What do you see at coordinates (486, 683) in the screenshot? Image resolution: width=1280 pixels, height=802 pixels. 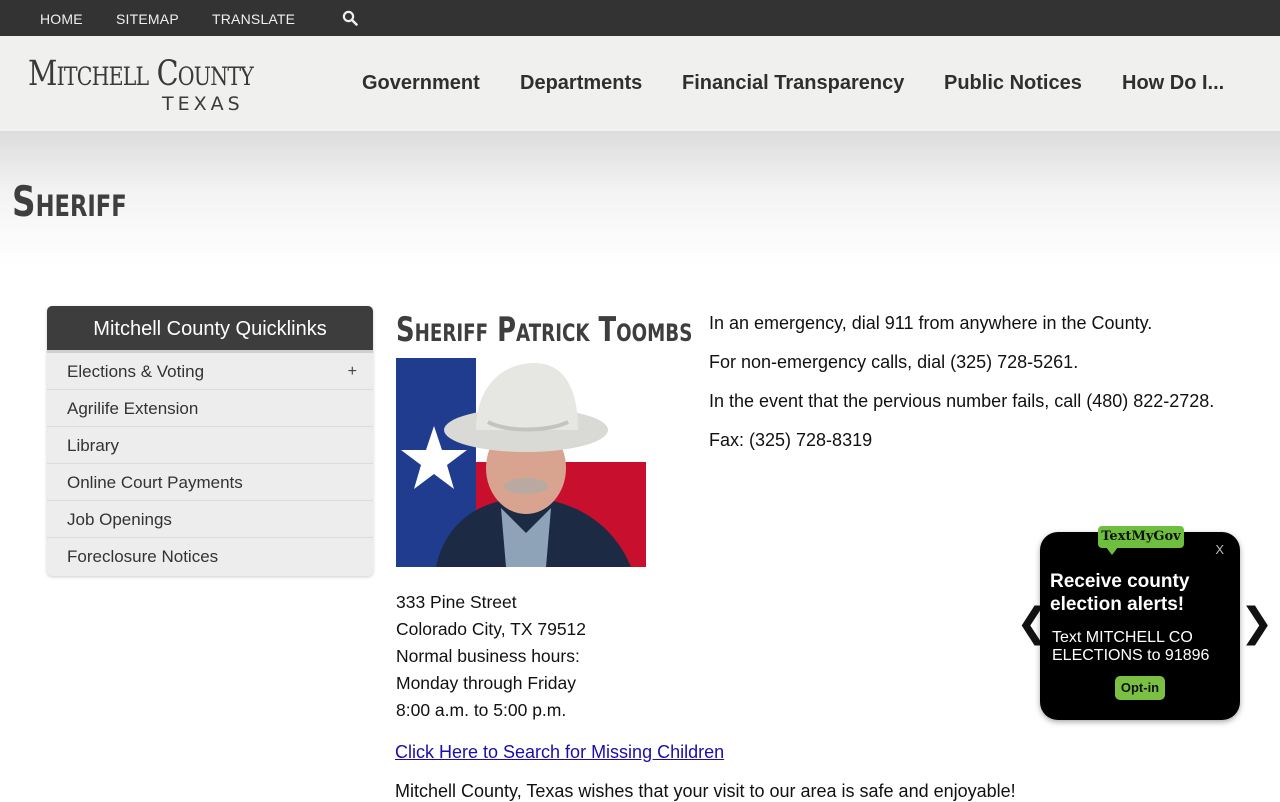 I see `address-line: Monday through Friday` at bounding box center [486, 683].